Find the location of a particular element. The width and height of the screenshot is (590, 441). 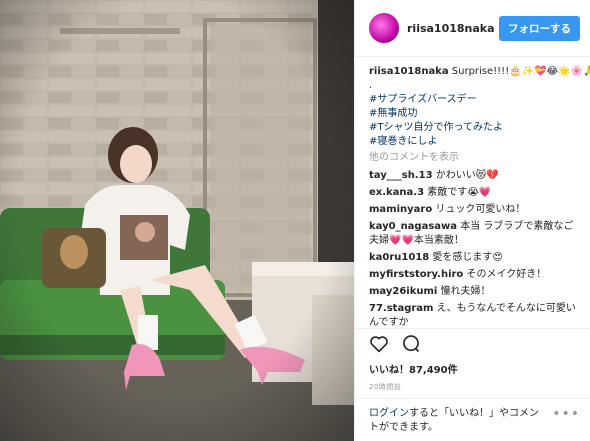

comment-icon is located at coordinates (411, 346).